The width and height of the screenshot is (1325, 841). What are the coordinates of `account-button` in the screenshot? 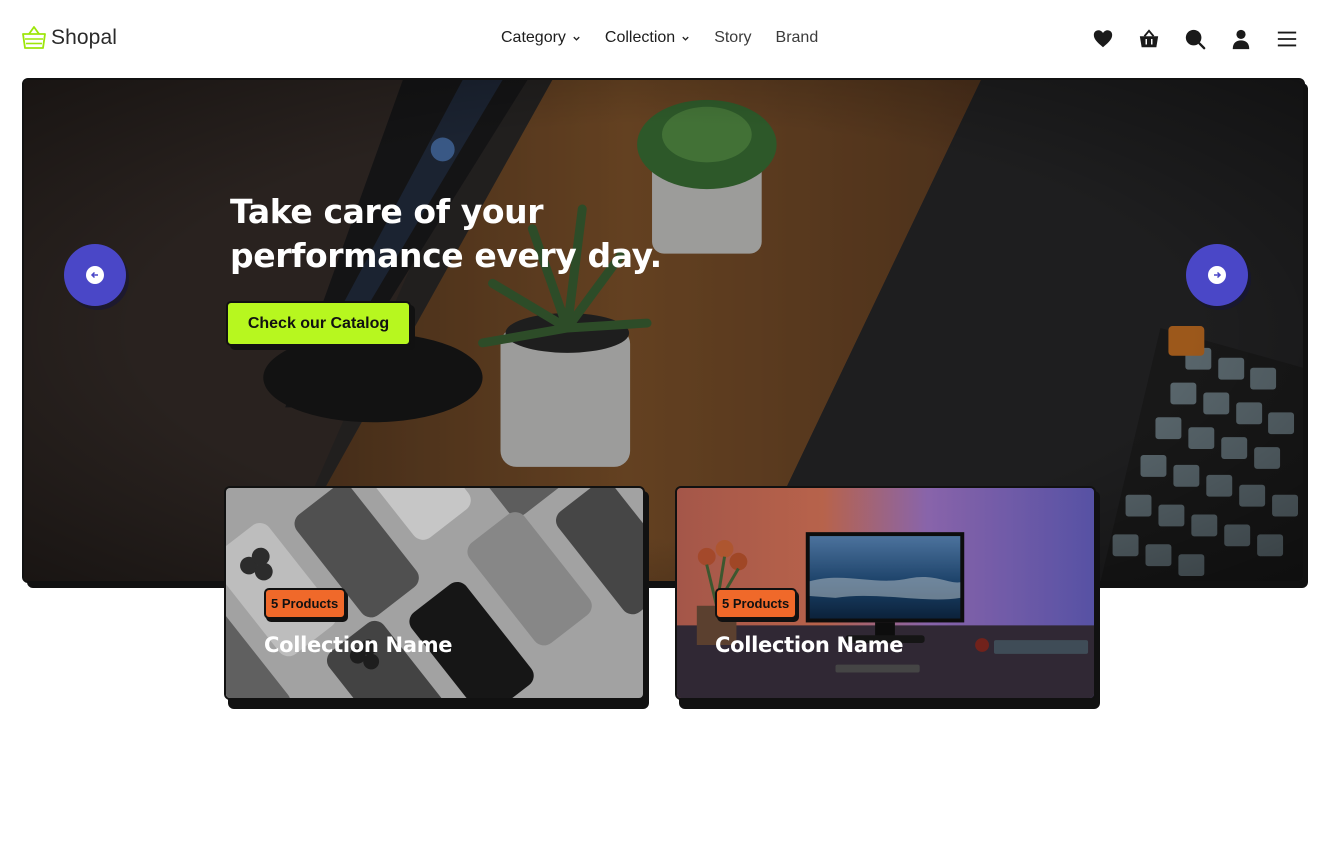 It's located at (1241, 39).